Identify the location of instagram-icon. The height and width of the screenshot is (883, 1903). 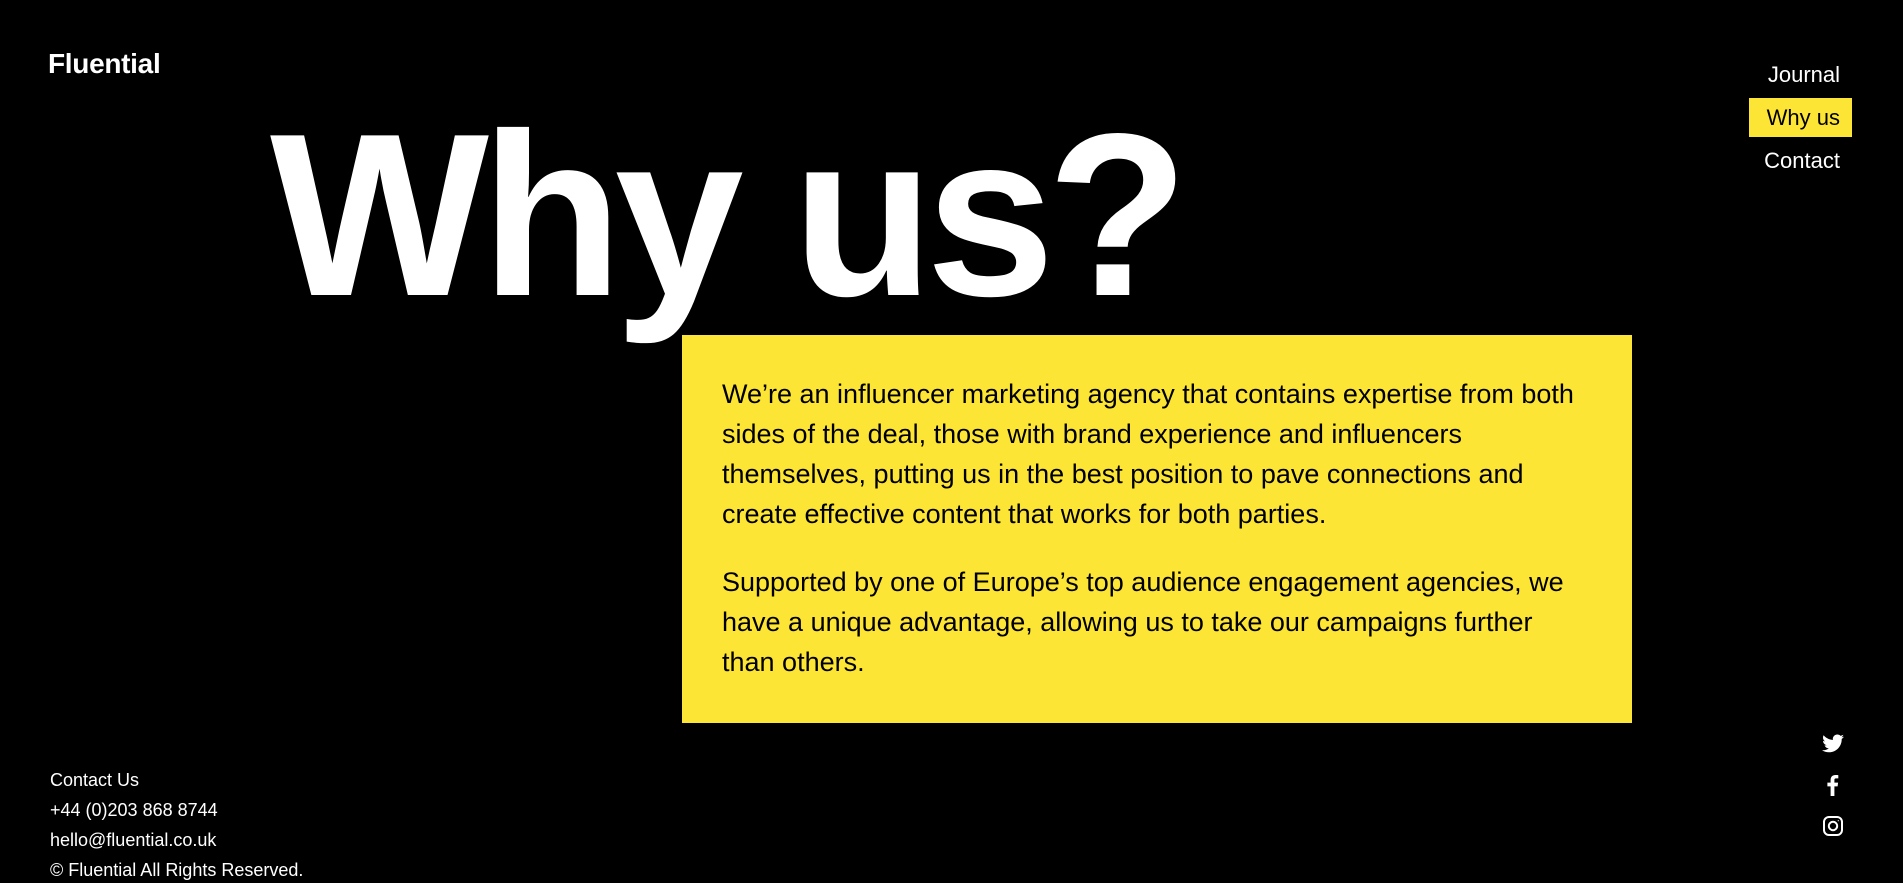
(1833, 826).